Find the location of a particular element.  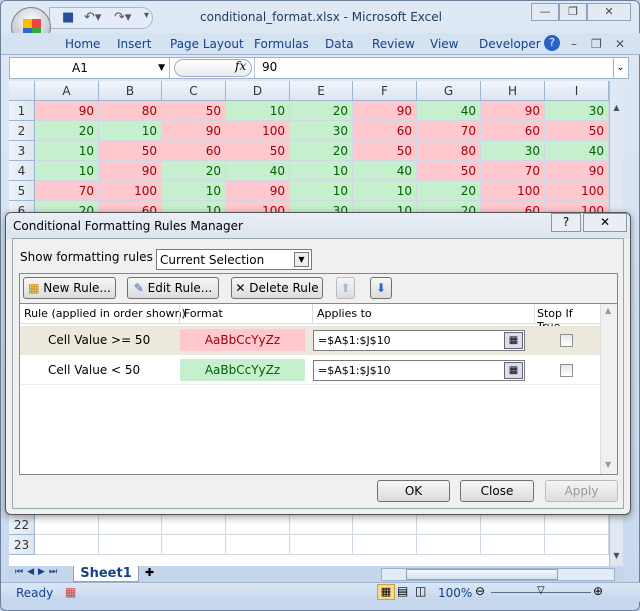

sheet-nav-icons: ⏮◀▶⏭ is located at coordinates (38, 572).